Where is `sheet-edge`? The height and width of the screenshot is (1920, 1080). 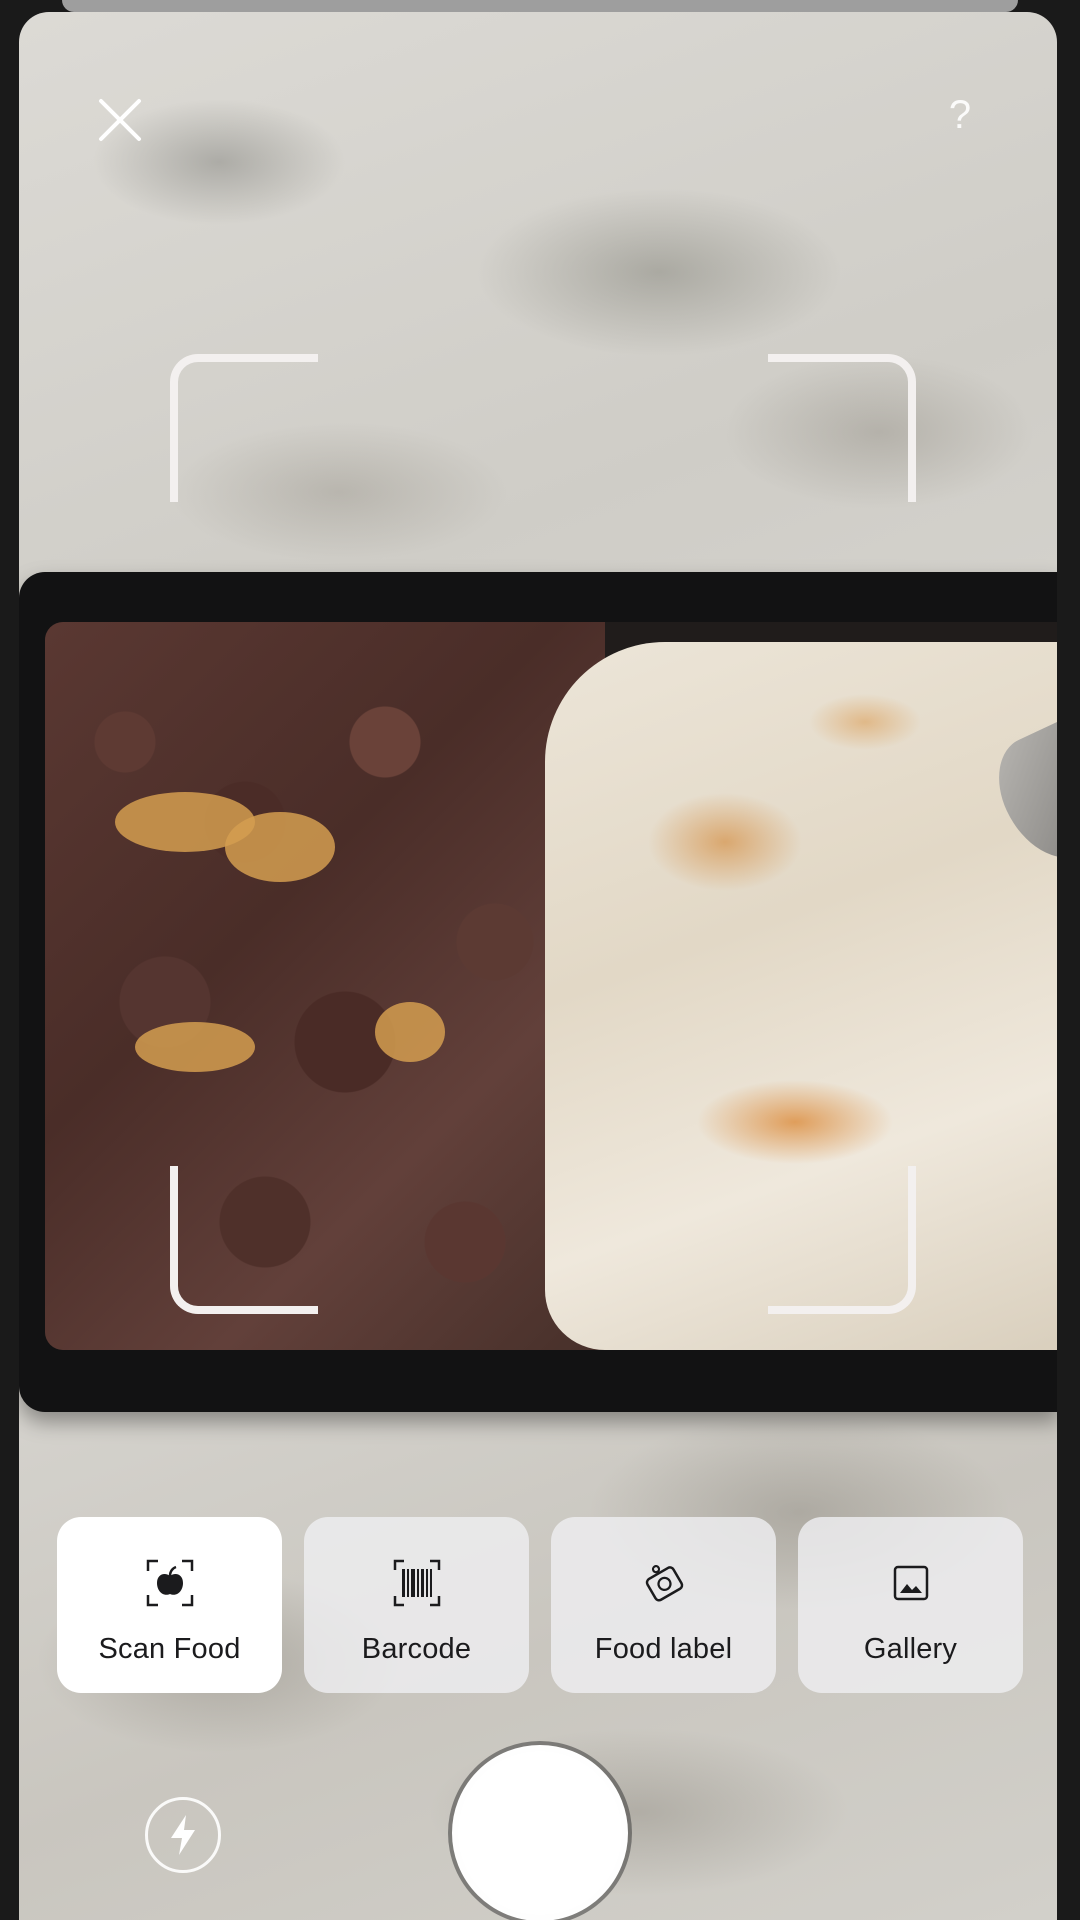 sheet-edge is located at coordinates (540, 6).